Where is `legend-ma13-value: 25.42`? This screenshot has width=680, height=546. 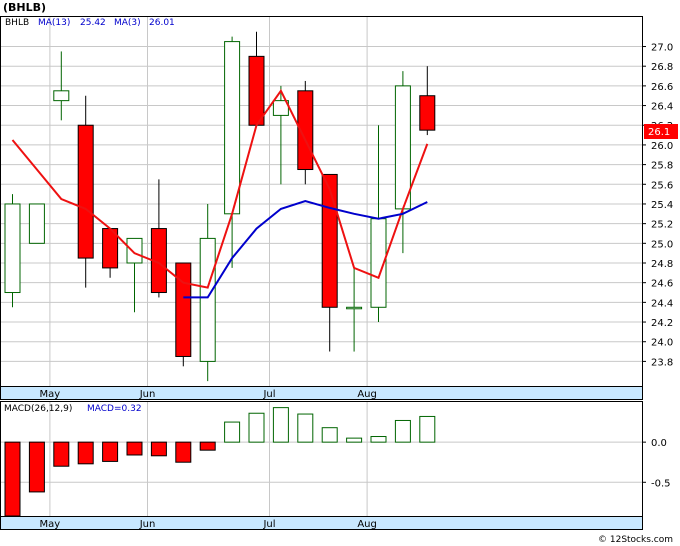 legend-ma13-value: 25.42 is located at coordinates (93, 23).